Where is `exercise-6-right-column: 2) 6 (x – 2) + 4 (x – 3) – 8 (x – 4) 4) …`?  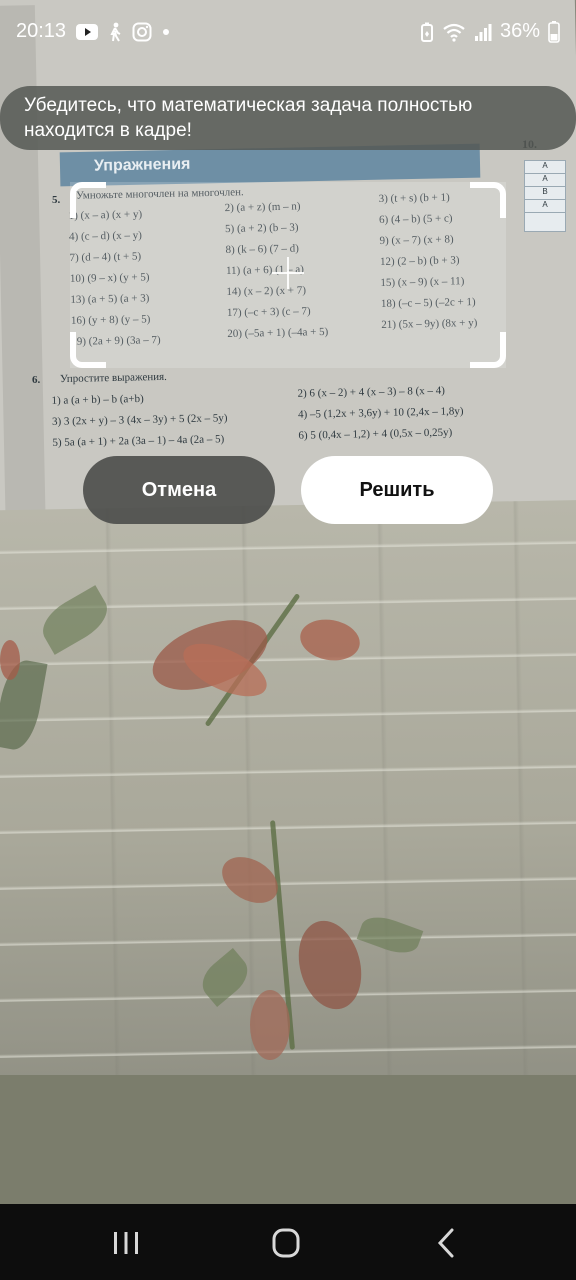
exercise-6-right-column: 2) 6 (x – 2) + 4 (x – 3) – 8 (x – 4) 4) … is located at coordinates (380, 413).